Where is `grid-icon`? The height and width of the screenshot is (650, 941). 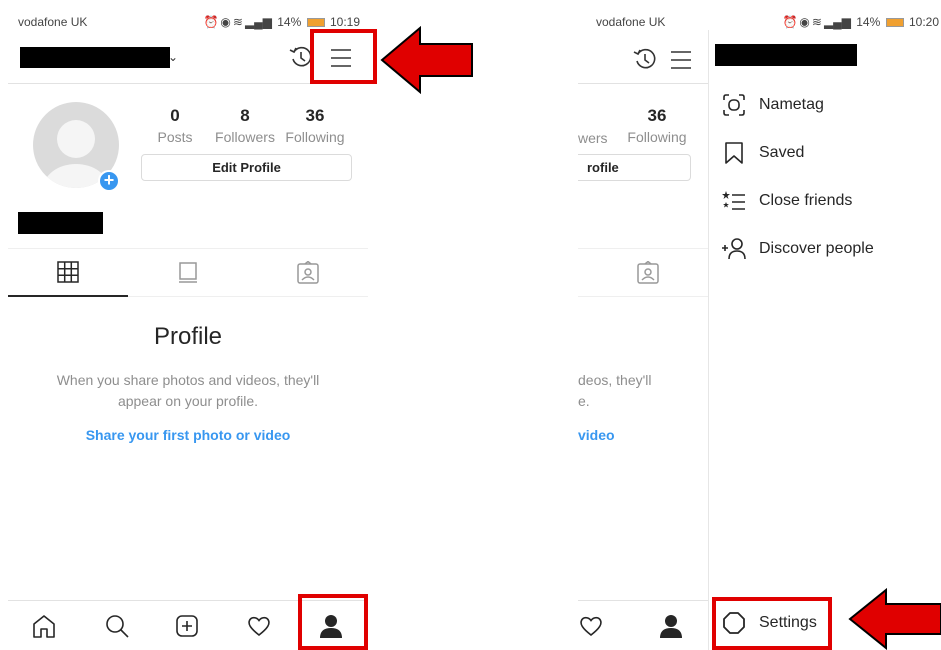 grid-icon is located at coordinates (68, 272).